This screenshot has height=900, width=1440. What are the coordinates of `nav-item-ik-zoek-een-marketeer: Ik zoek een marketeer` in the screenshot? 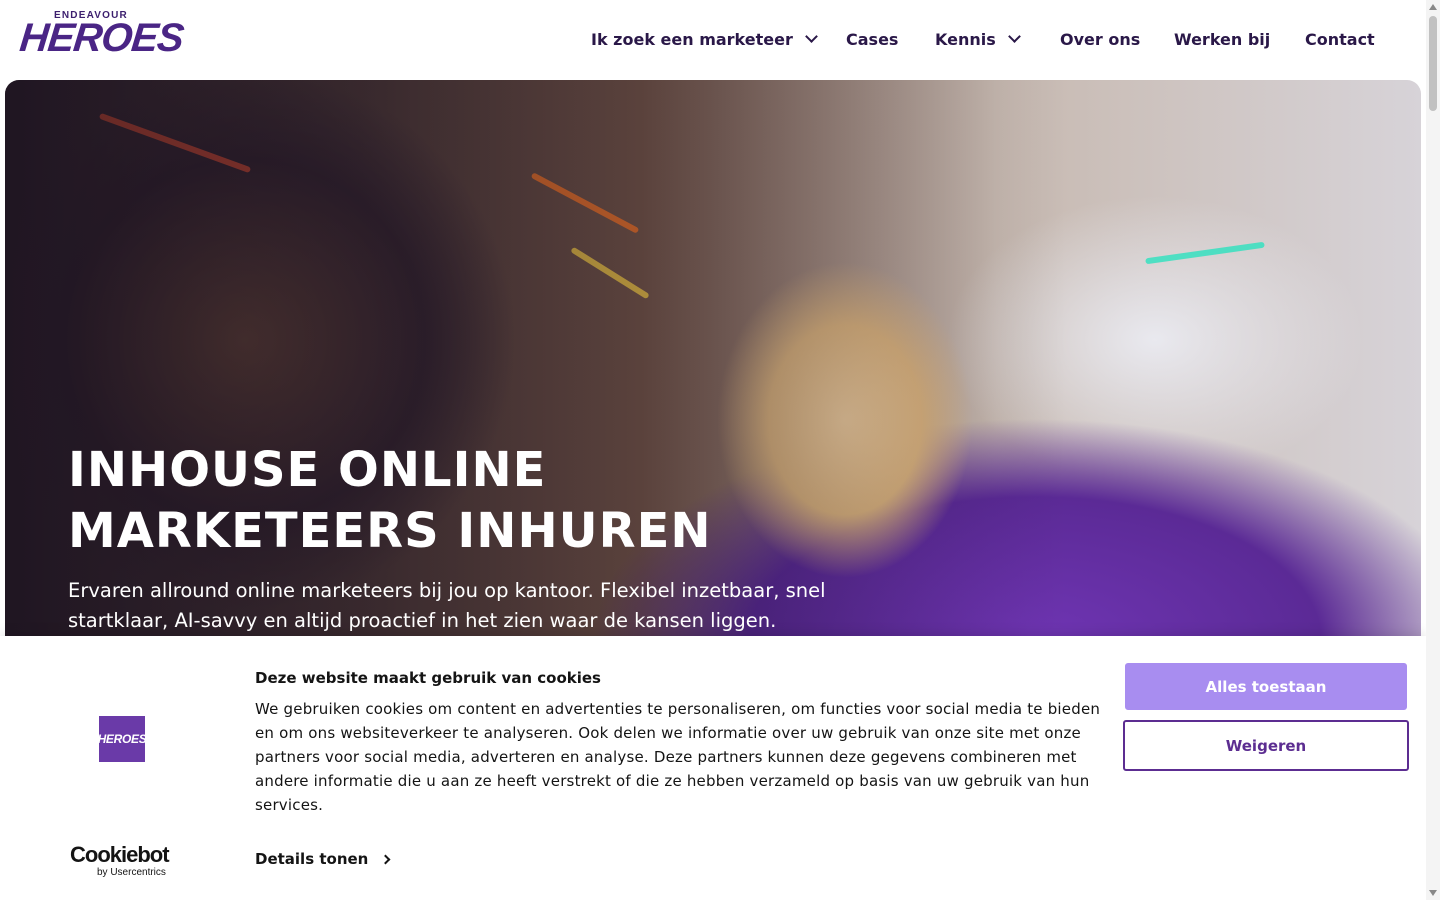 It's located at (704, 39).